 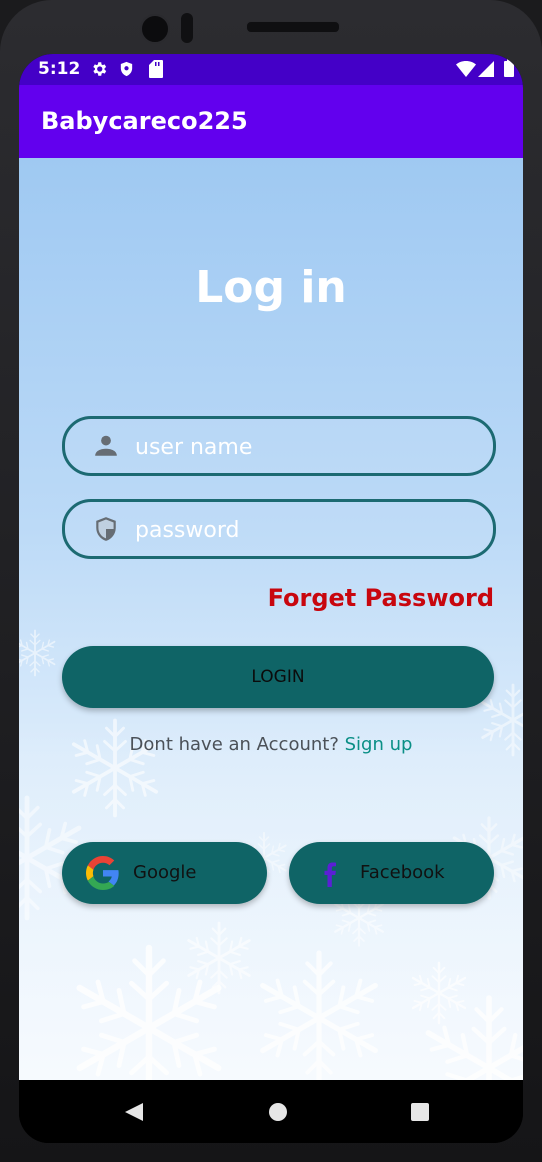 I want to click on battery-icon, so click(x=509, y=68).